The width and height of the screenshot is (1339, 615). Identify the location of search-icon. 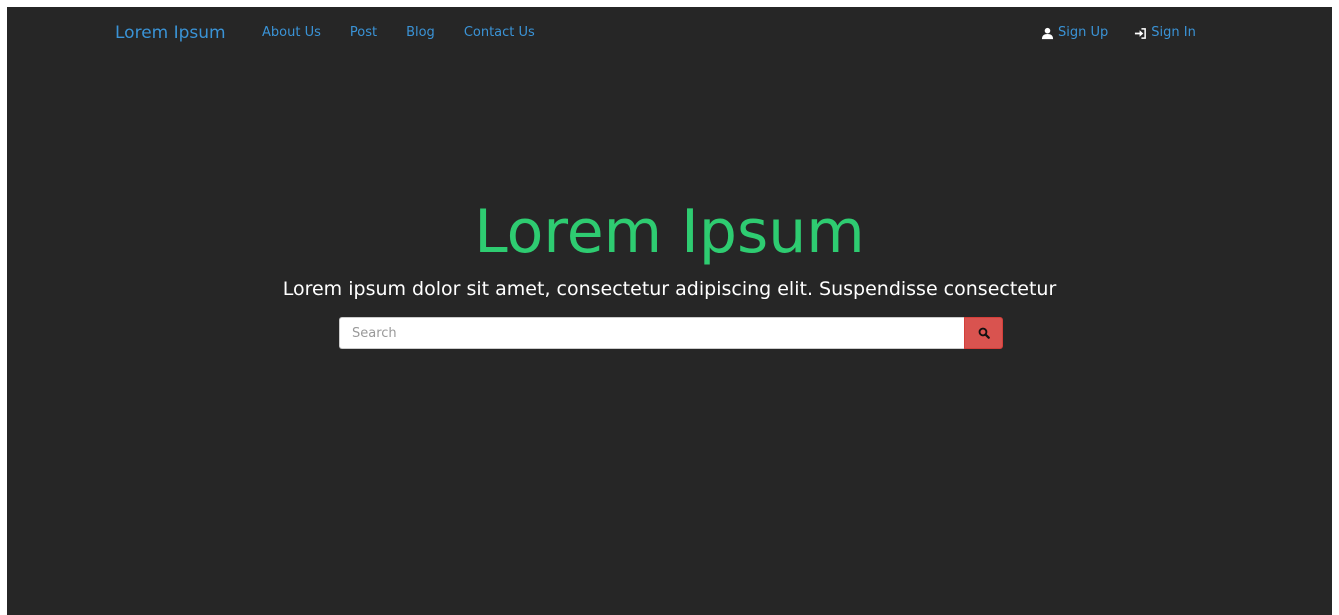
(984, 333).